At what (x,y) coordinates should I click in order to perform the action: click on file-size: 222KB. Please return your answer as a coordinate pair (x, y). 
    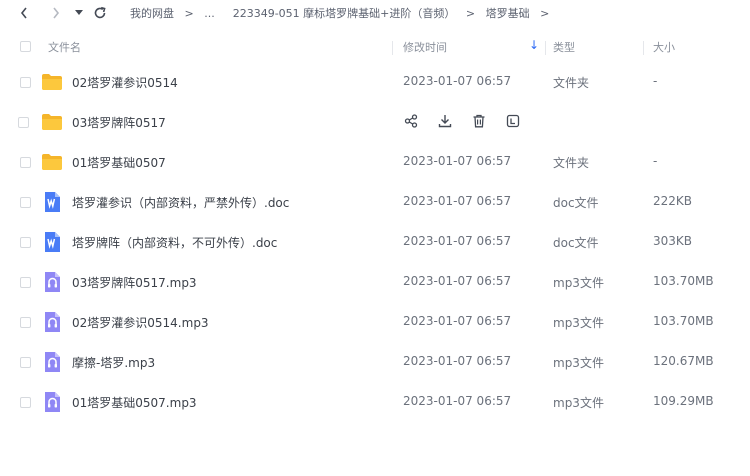
    Looking at the image, I should click on (673, 201).